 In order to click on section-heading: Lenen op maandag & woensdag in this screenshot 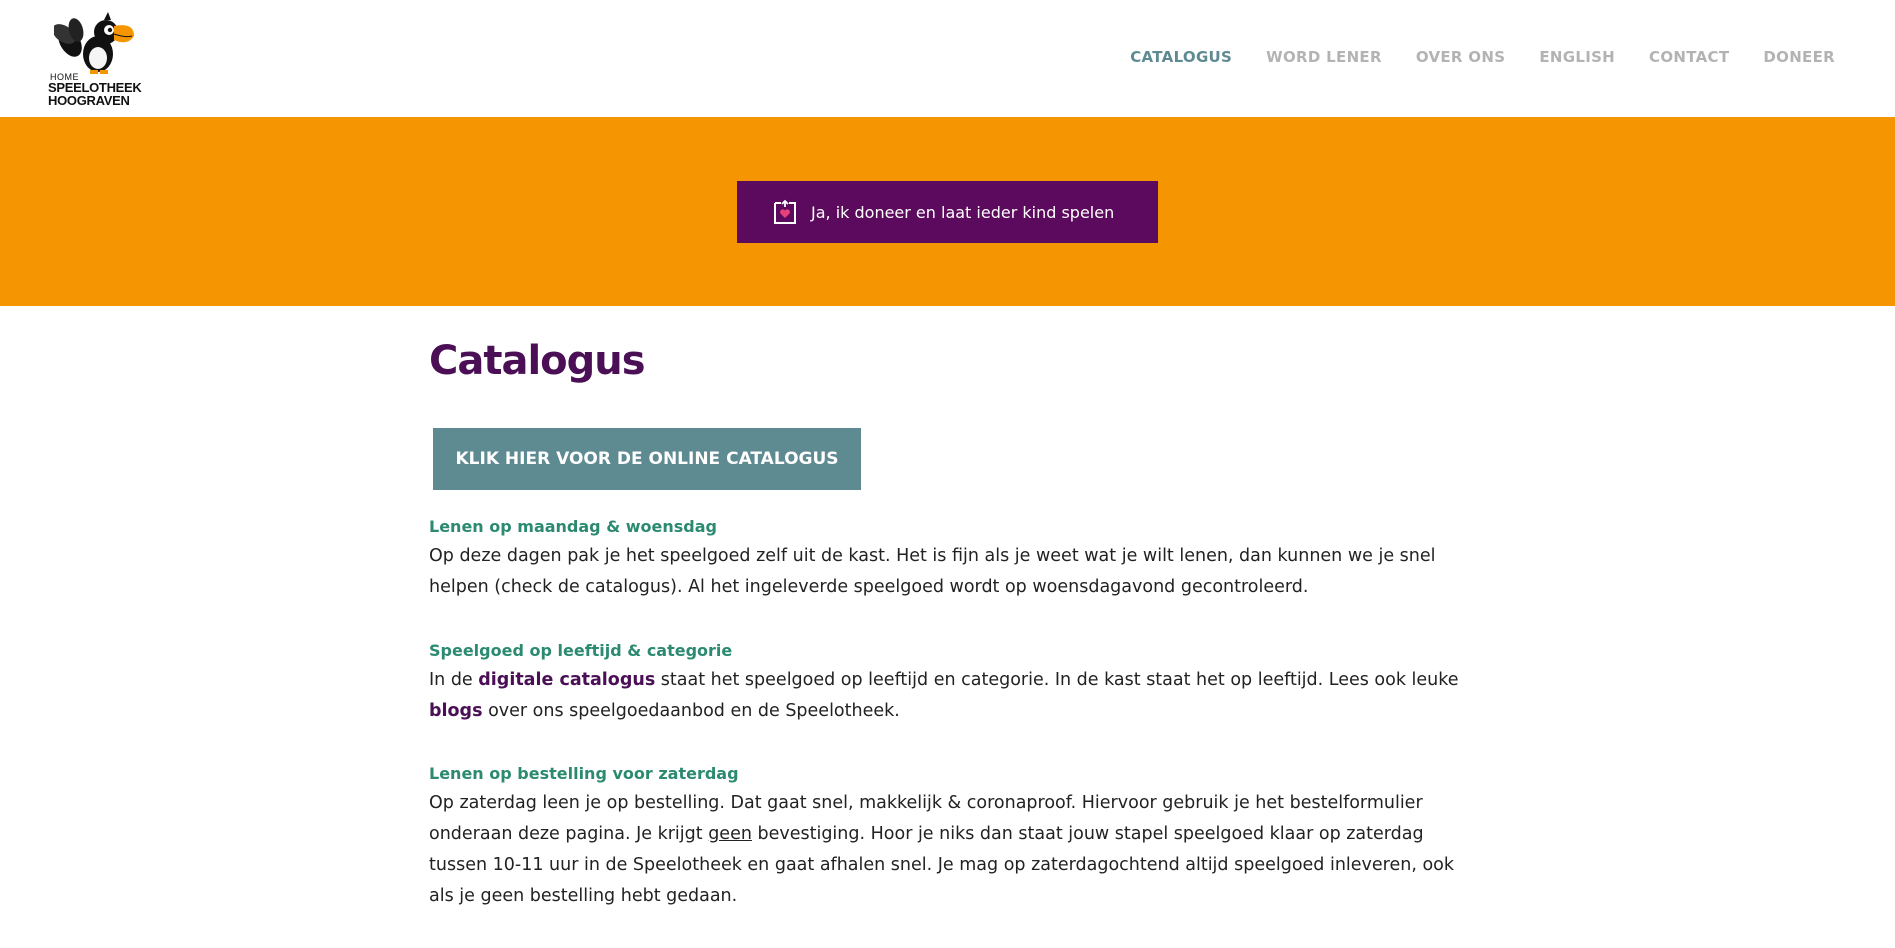, I will do `click(573, 526)`.